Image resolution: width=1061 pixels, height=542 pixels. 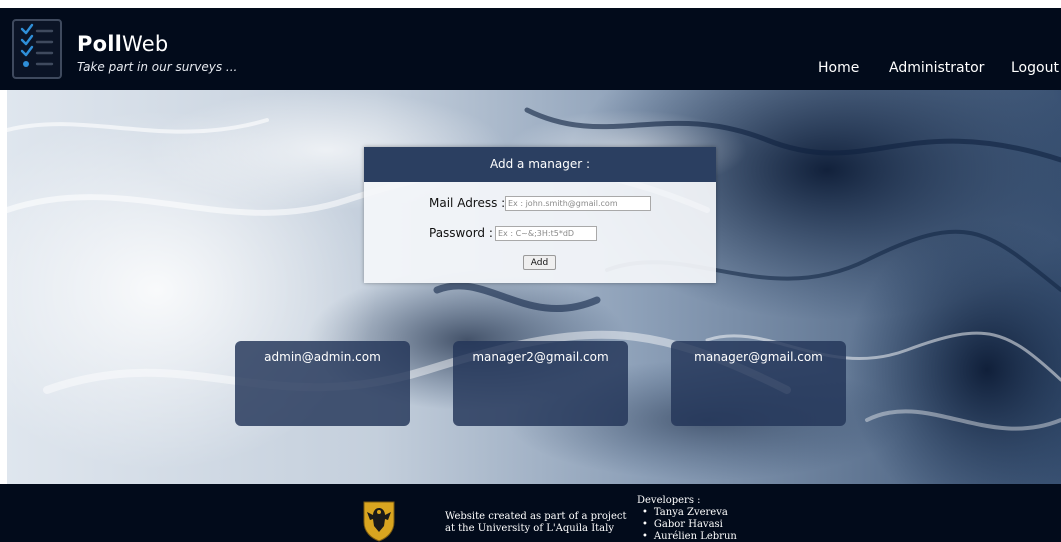 What do you see at coordinates (689, 513) in the screenshot?
I see `developer-item: Tanya Zvereva` at bounding box center [689, 513].